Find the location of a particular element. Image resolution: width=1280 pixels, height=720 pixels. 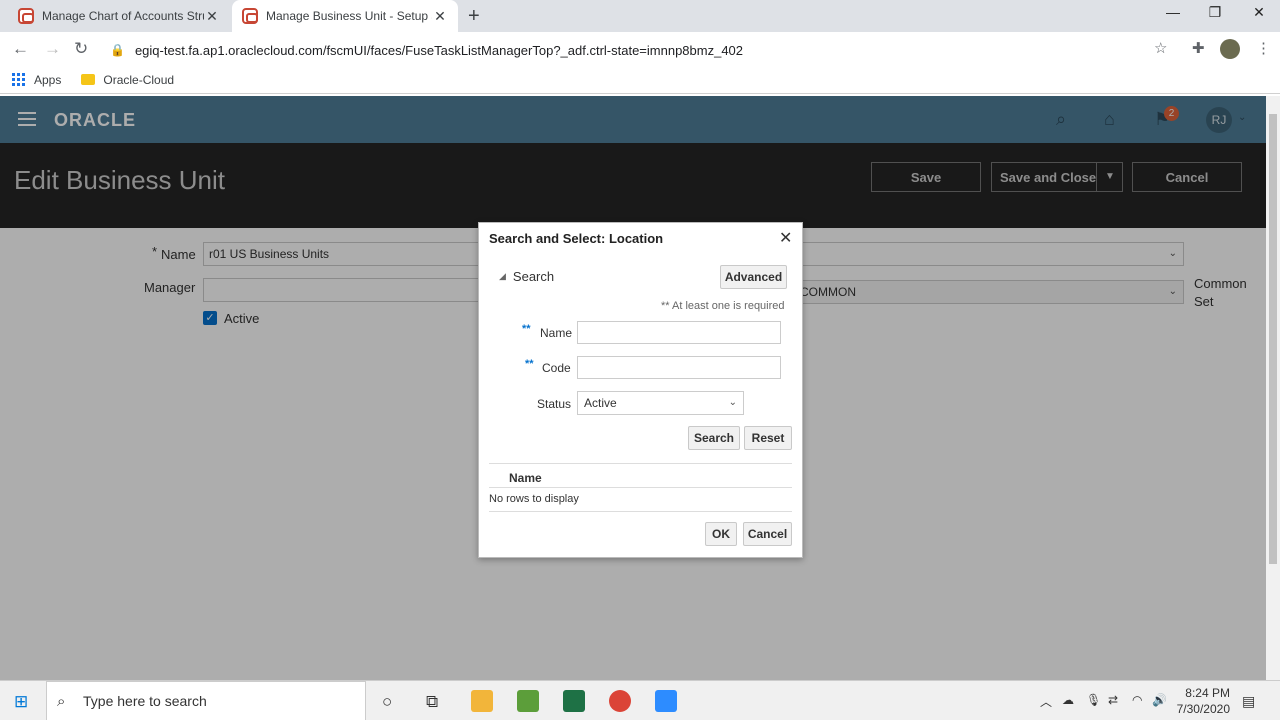

status-value: Active is located at coordinates (600, 403).